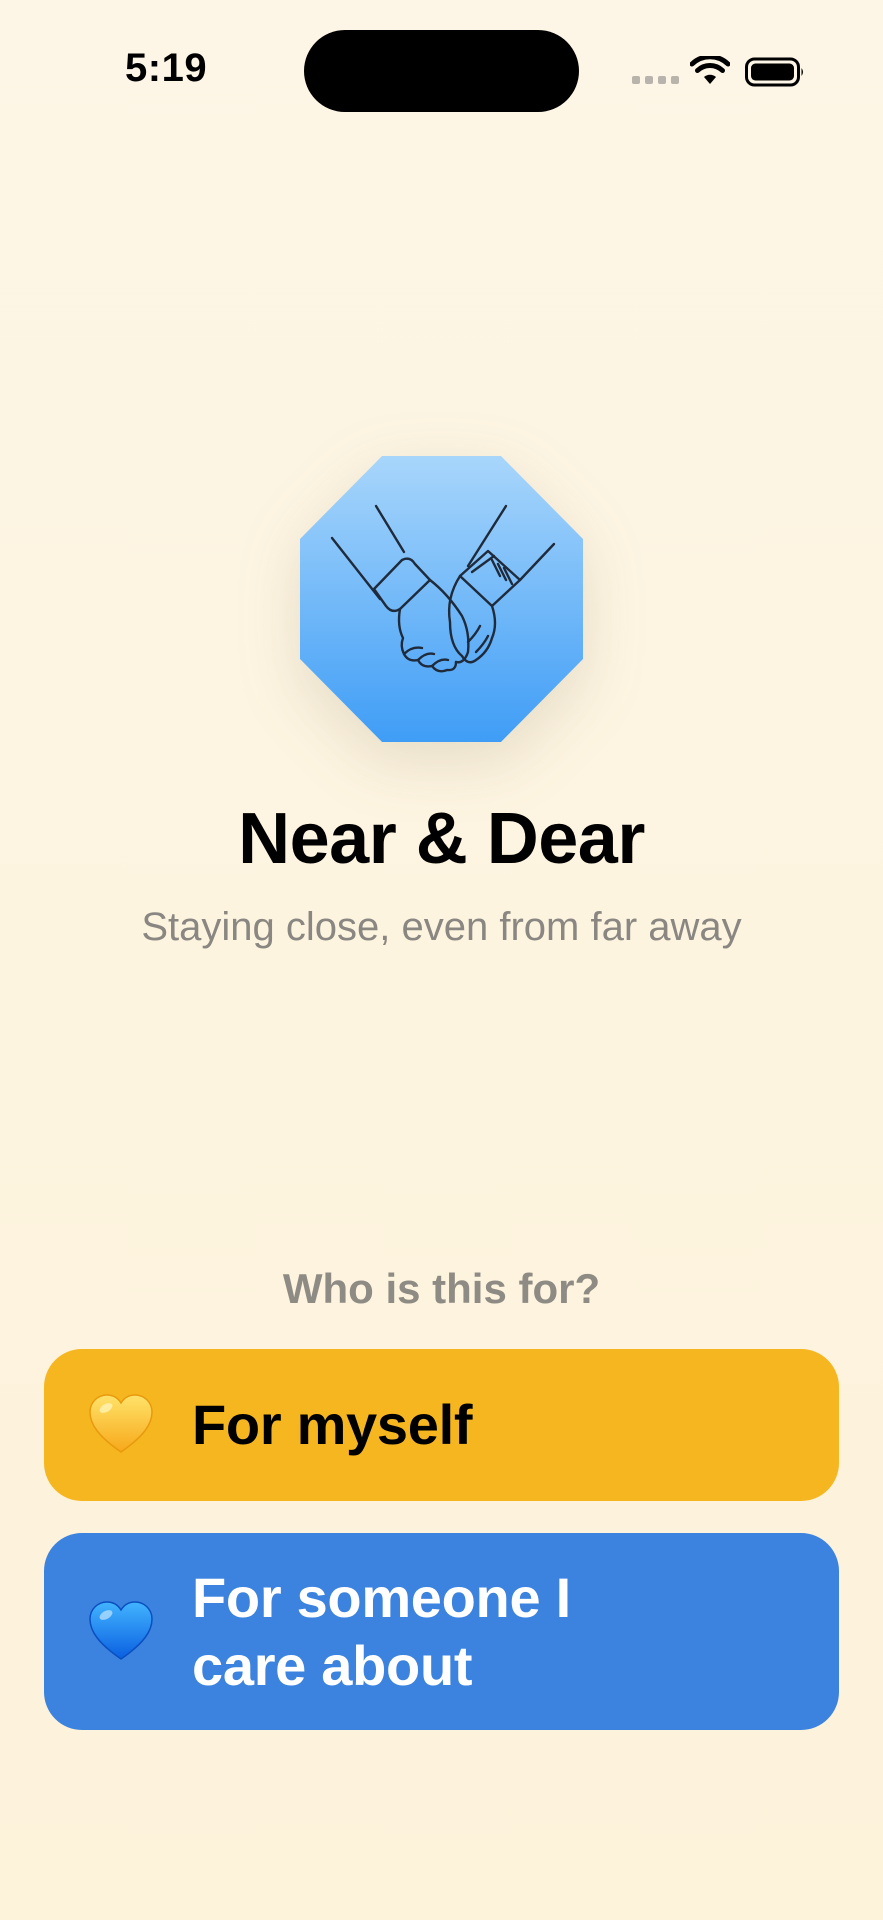  I want to click on for-myself-label: For myself, so click(332, 1424).